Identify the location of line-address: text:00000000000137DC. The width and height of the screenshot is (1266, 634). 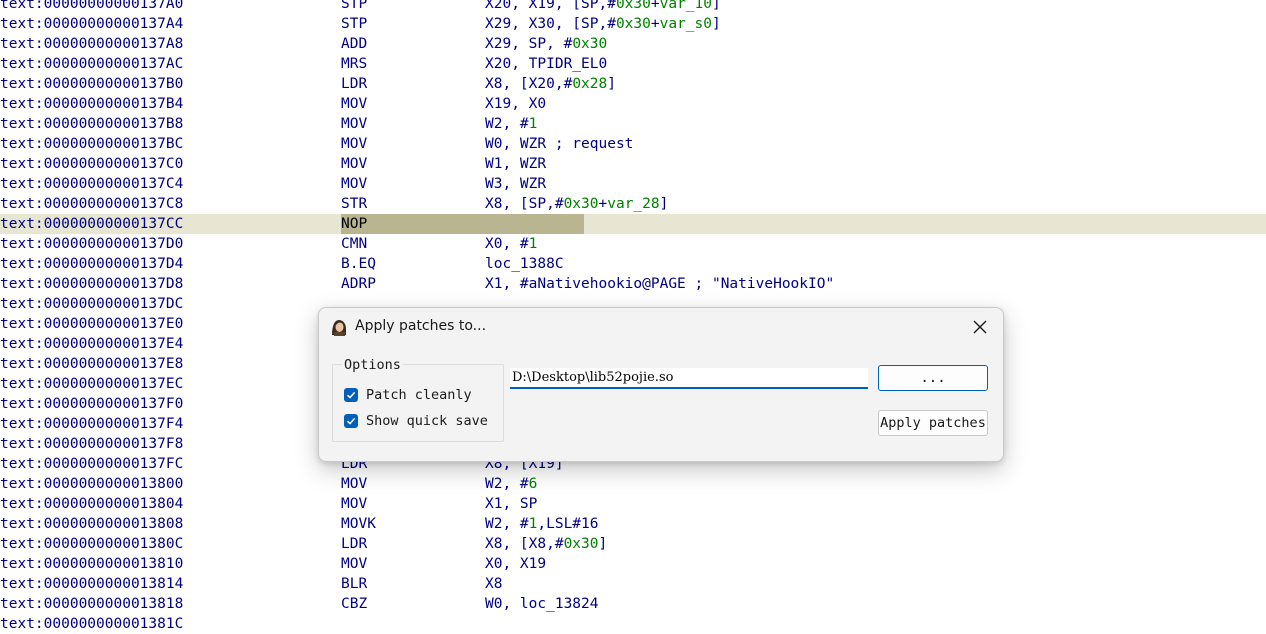
(92, 304).